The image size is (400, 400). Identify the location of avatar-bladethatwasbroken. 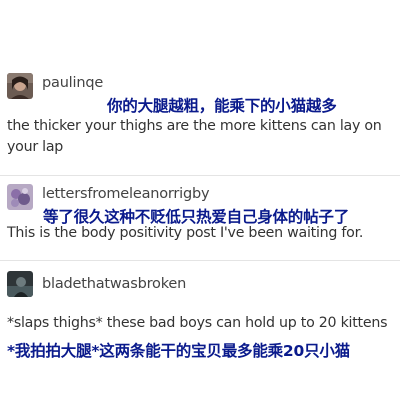
(20, 284).